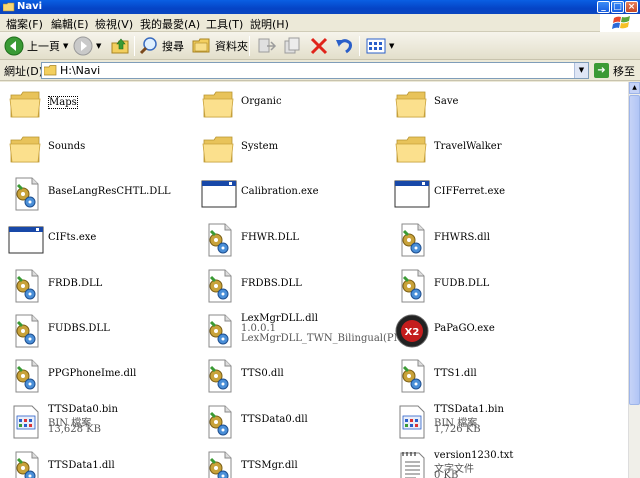  What do you see at coordinates (464, 328) in the screenshot?
I see `item-name: PaPaGO.exe` at bounding box center [464, 328].